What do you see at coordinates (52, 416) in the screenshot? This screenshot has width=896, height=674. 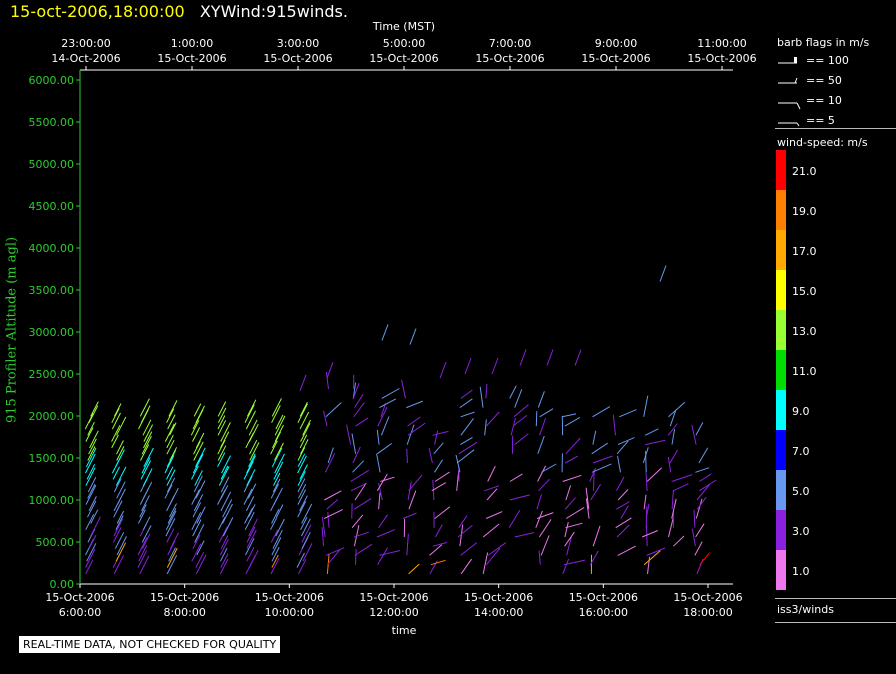 I see `y-tick-label: 2000.00` at bounding box center [52, 416].